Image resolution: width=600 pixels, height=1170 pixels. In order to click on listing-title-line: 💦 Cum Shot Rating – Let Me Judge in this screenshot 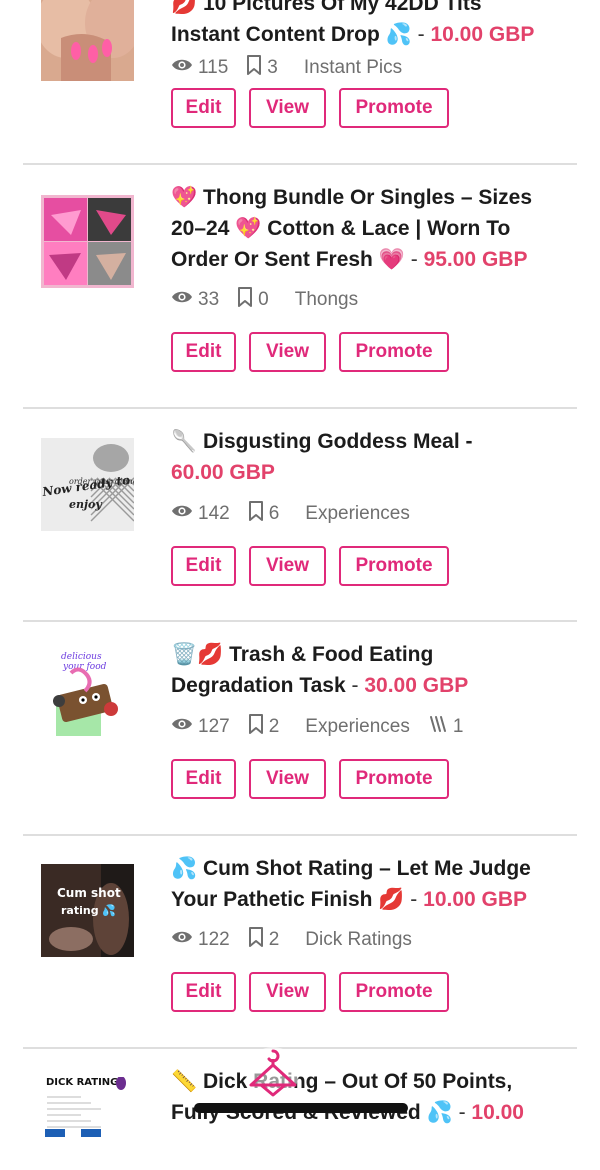, I will do `click(351, 868)`.